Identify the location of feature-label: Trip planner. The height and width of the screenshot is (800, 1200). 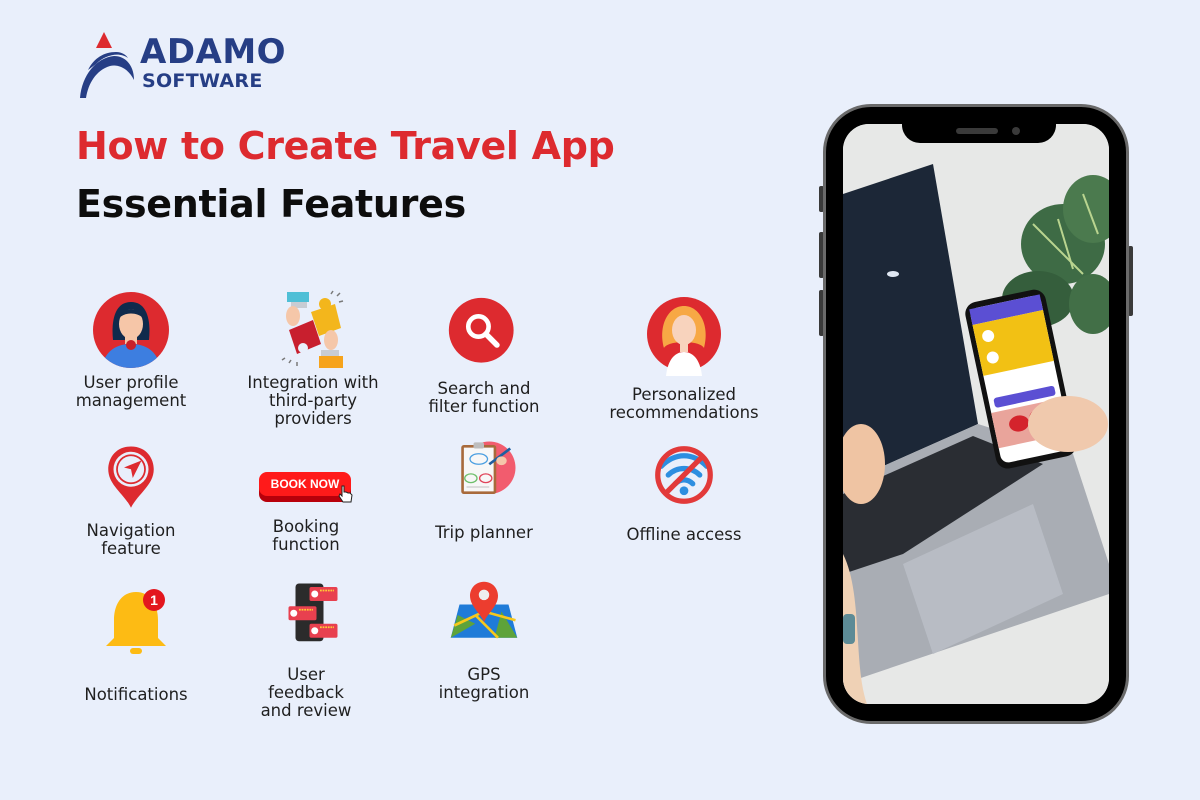
(484, 532).